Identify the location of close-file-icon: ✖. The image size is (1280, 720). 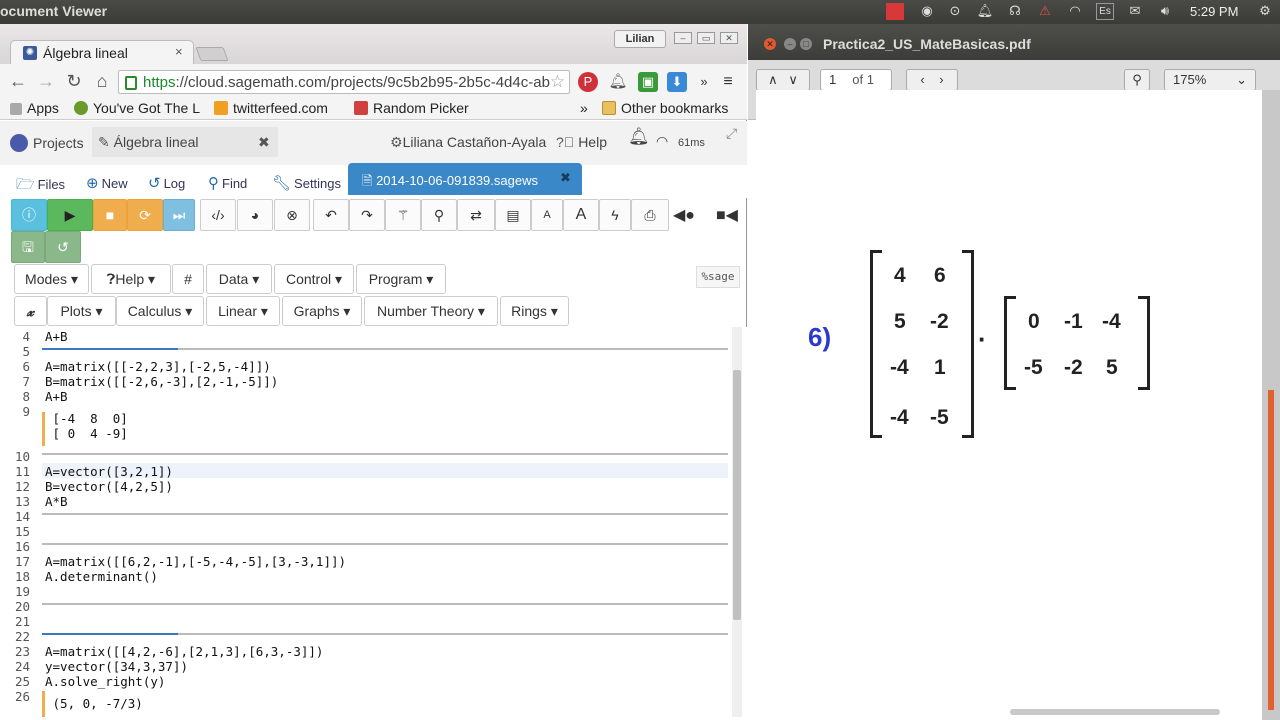
(565, 178).